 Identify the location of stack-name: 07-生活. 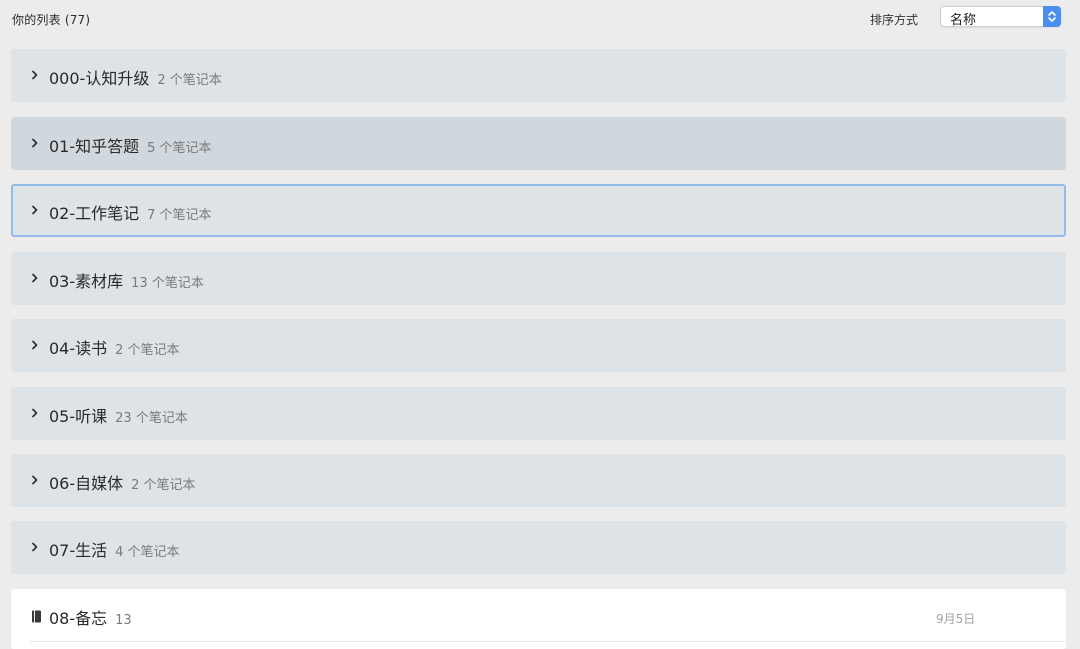
(78, 550).